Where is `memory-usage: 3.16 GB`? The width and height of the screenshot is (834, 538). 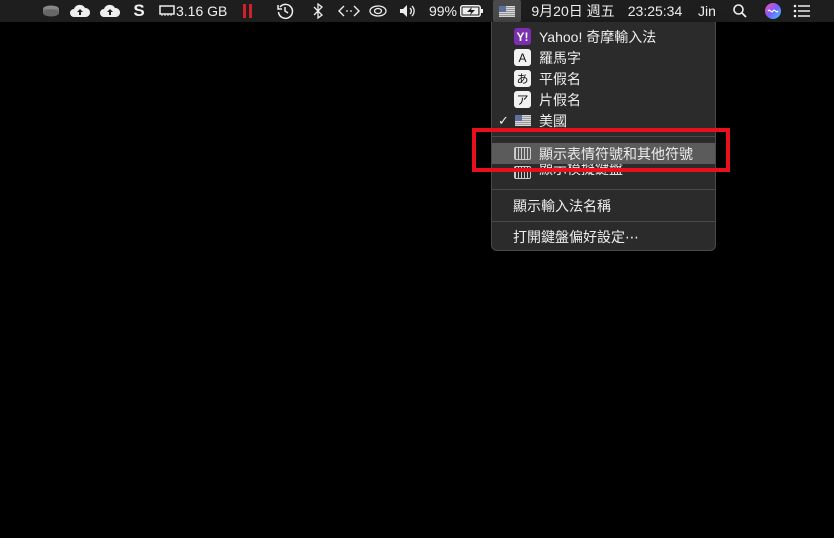 memory-usage: 3.16 GB is located at coordinates (202, 11).